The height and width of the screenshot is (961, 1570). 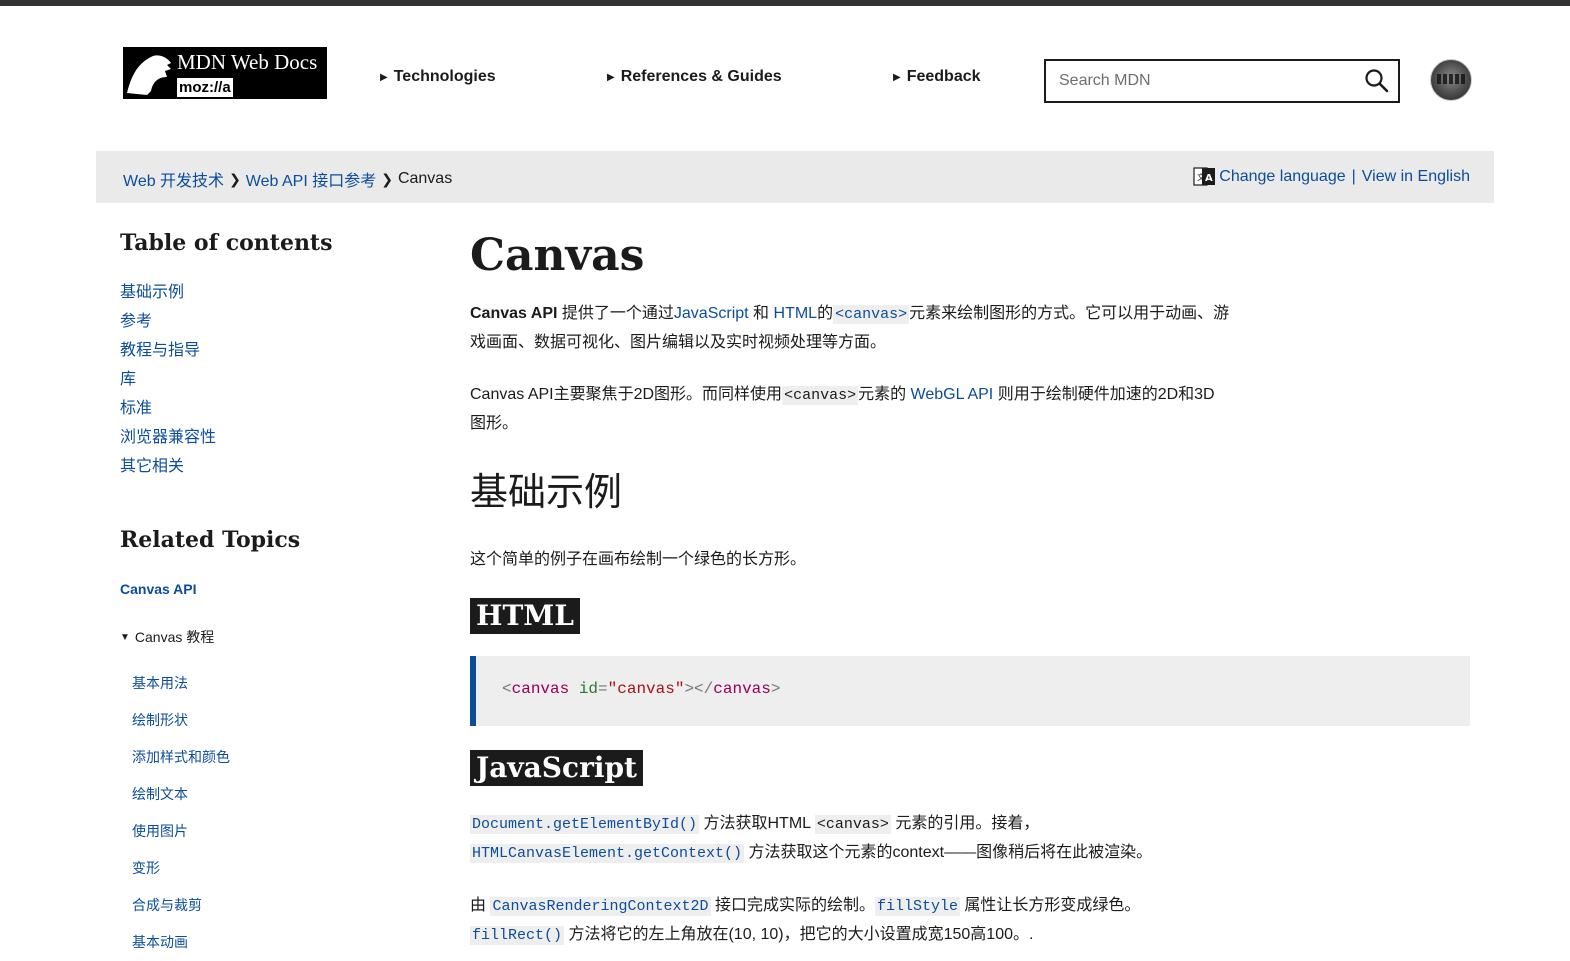 I want to click on para-text: 方法获取这个元素的context——图像稍后将在此被渲染。, so click(x=948, y=852).